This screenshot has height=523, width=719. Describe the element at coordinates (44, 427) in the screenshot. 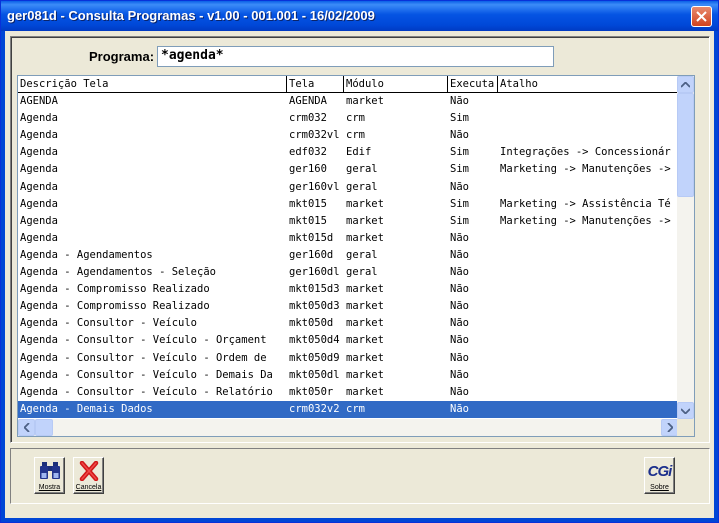

I see `horizontal-scroll-thumb` at that location.